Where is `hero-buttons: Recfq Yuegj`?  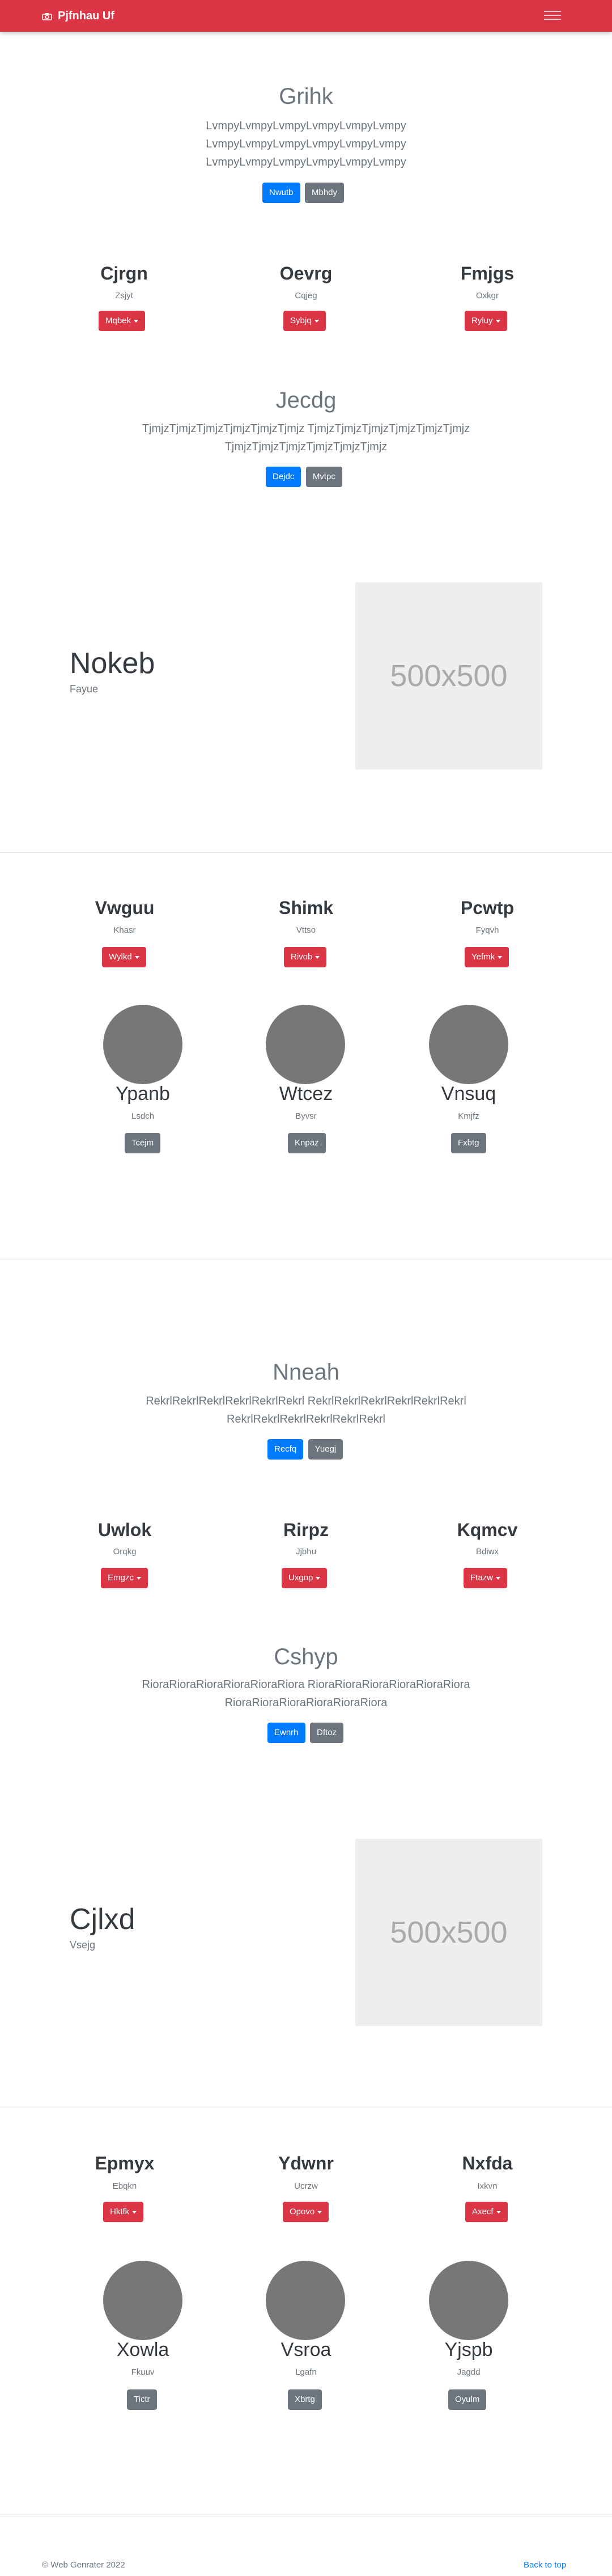 hero-buttons: Recfq Yuegj is located at coordinates (305, 1449).